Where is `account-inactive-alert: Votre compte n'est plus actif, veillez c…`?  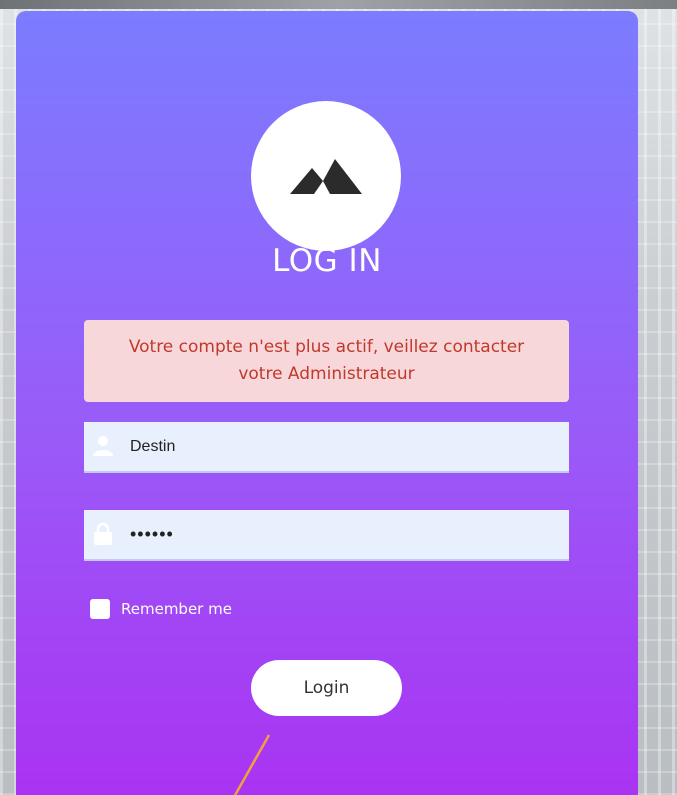
account-inactive-alert: Votre compte n'est plus actif, veillez c… is located at coordinates (326, 361).